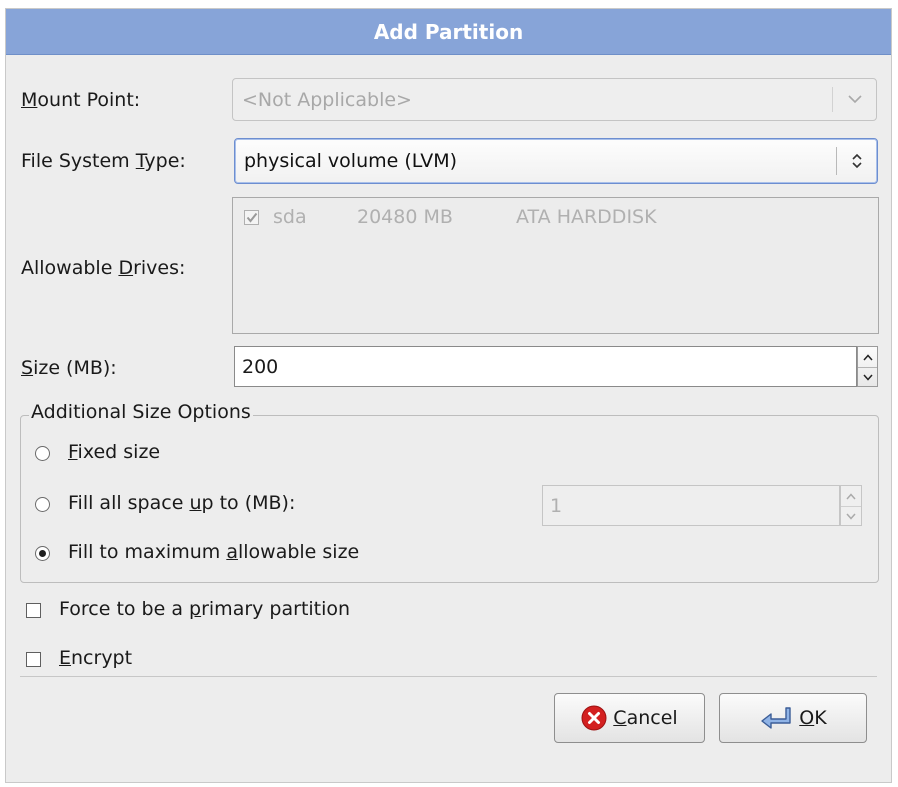  I want to click on force-primary-label: Force to be a primary partition, so click(204, 609).